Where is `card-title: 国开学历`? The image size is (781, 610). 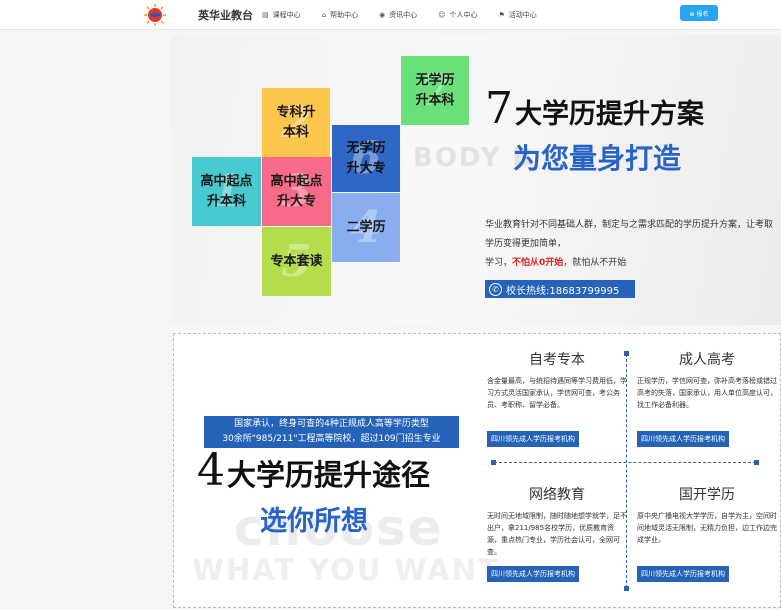
card-title: 国开学历 is located at coordinates (707, 495).